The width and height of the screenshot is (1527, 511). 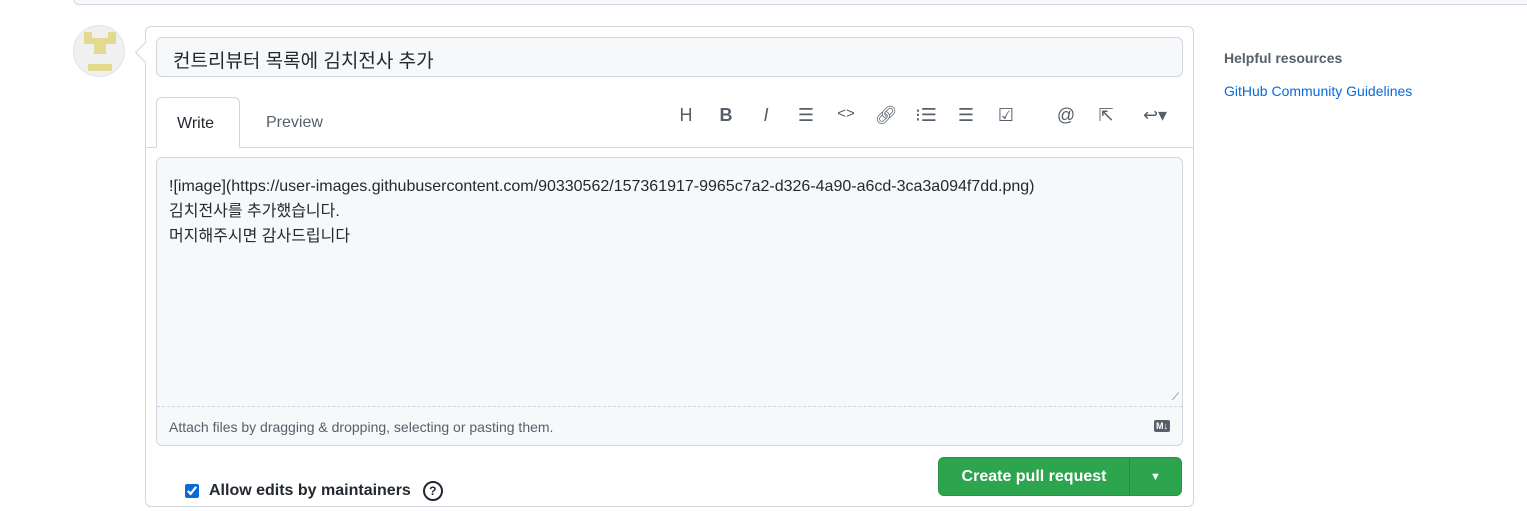 I want to click on task-list-icon: ☑, so click(x=1006, y=115).